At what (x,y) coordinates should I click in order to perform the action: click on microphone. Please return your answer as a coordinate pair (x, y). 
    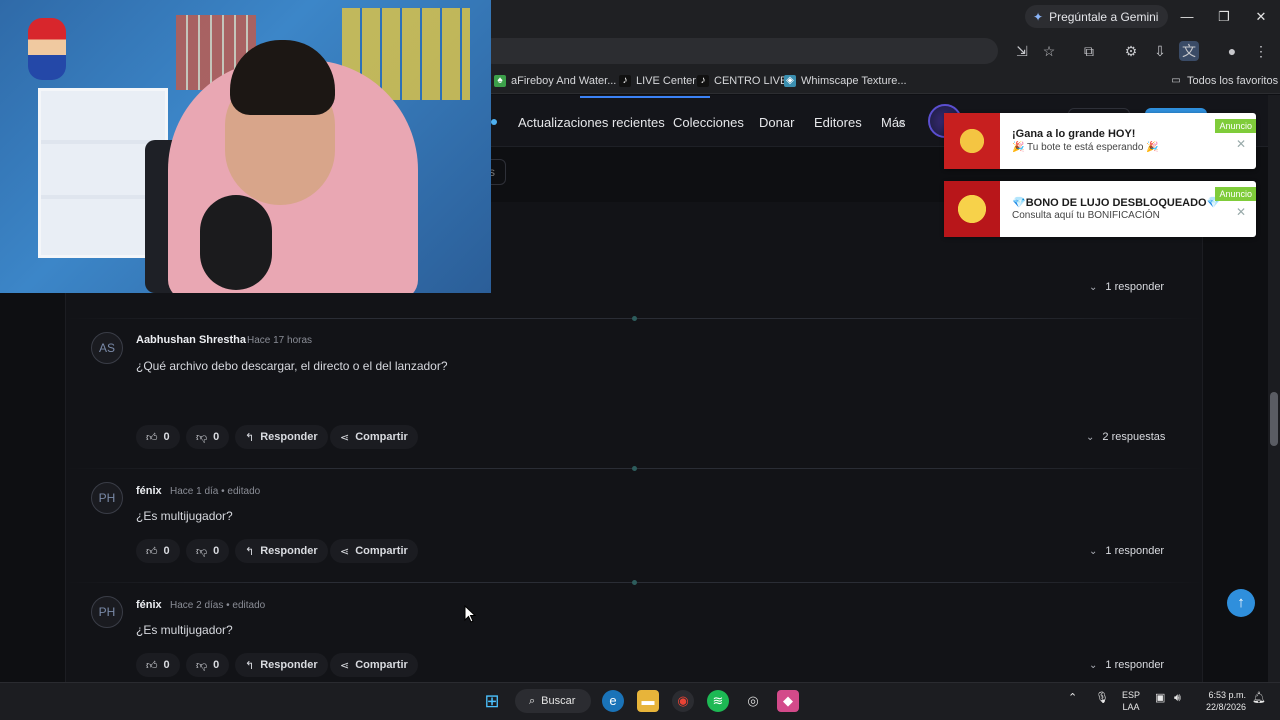
    Looking at the image, I should click on (236, 242).